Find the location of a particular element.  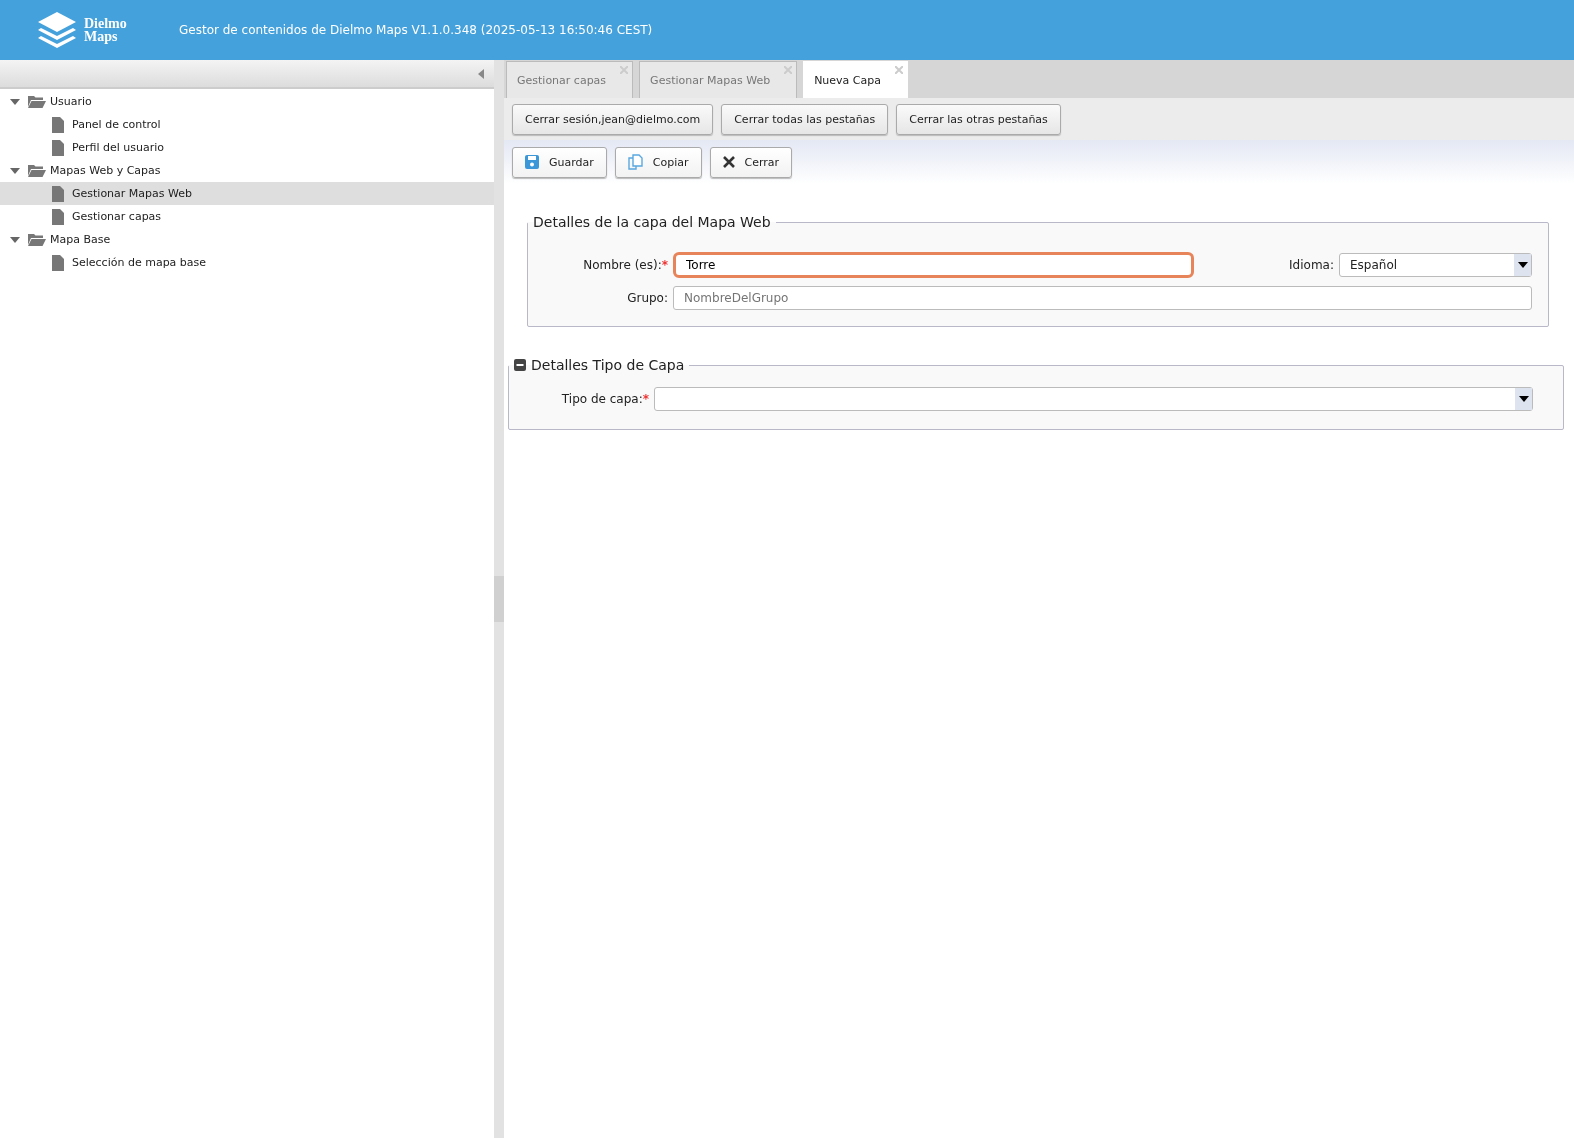

tree-label: Mapa Base is located at coordinates (80, 239).